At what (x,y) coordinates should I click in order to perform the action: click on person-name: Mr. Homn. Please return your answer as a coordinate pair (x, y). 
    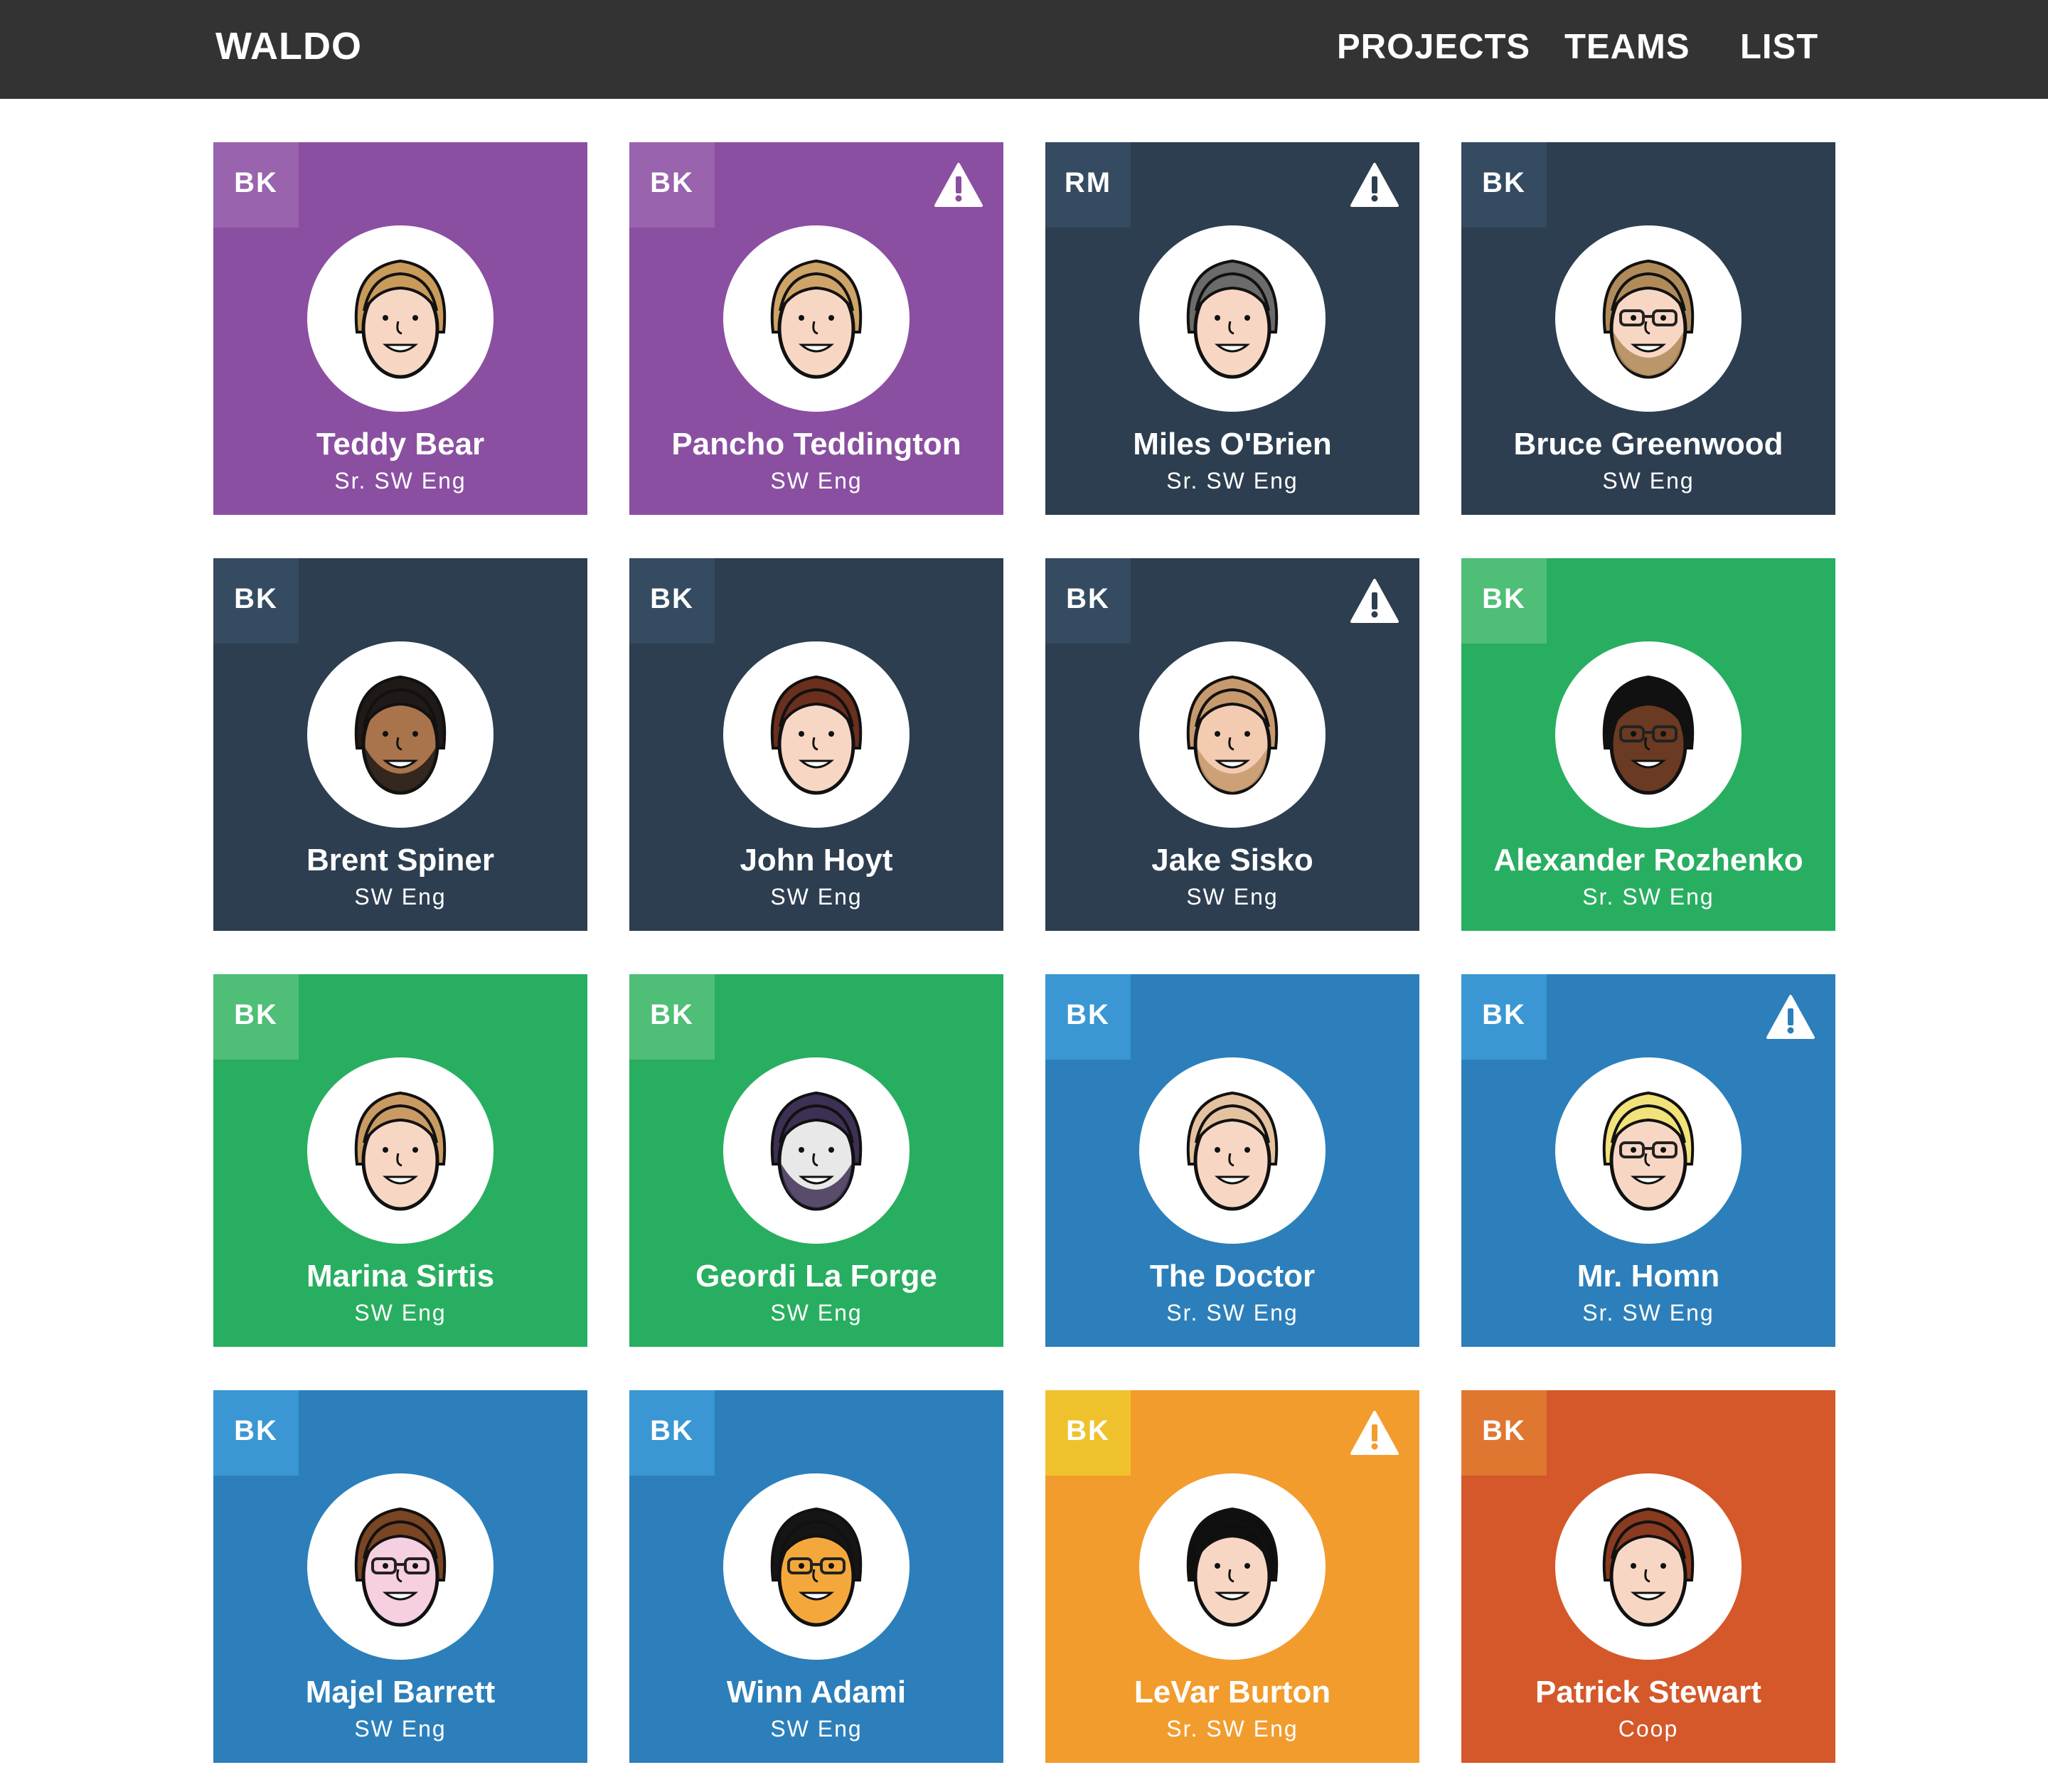
    Looking at the image, I should click on (1648, 1276).